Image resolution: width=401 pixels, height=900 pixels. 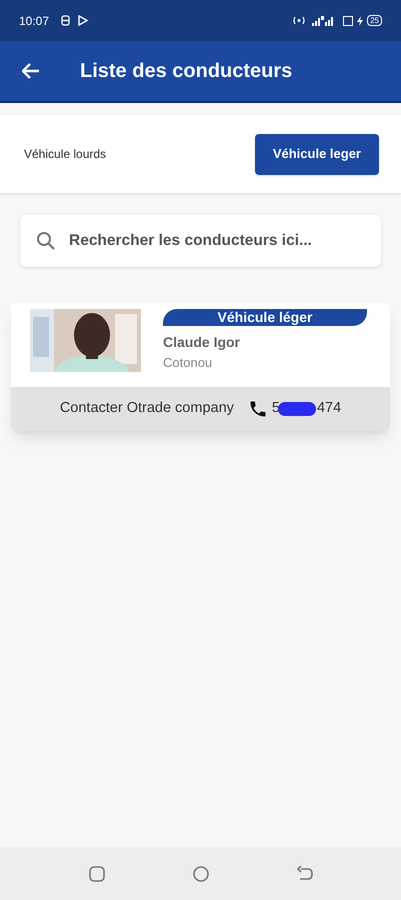 What do you see at coordinates (186, 71) in the screenshot?
I see `screen-title: Liste des conducteurs` at bounding box center [186, 71].